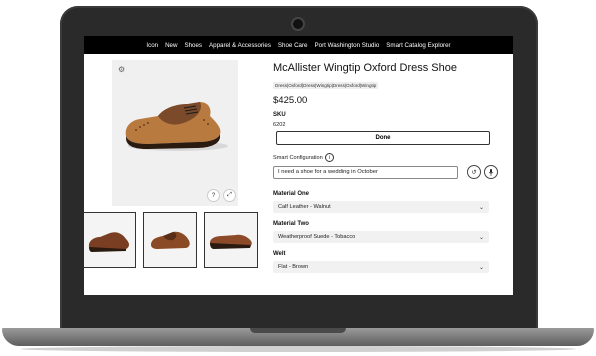  I want to click on main-product-image, so click(176, 126).